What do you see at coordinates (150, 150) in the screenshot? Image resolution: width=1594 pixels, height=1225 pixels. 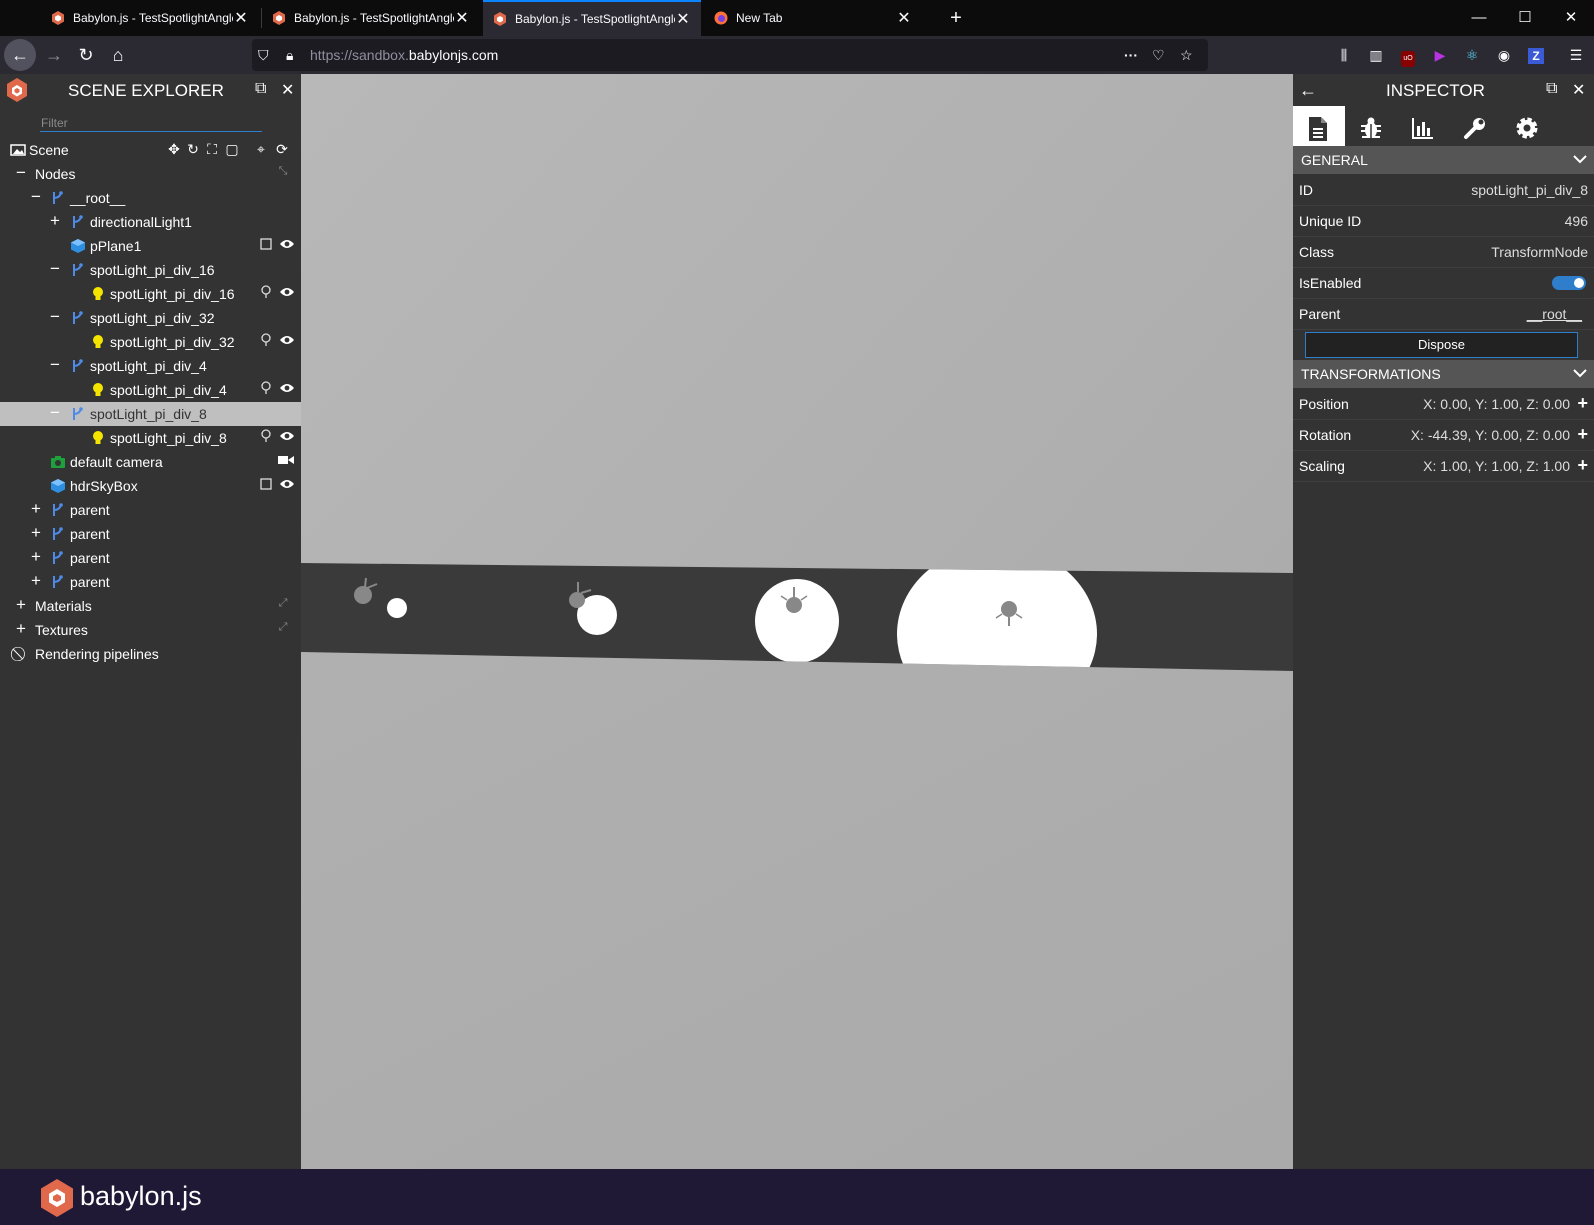 I see `scene-row: Scene ✥ ↻ ⛶ ▢ ⌖ ⟳` at bounding box center [150, 150].